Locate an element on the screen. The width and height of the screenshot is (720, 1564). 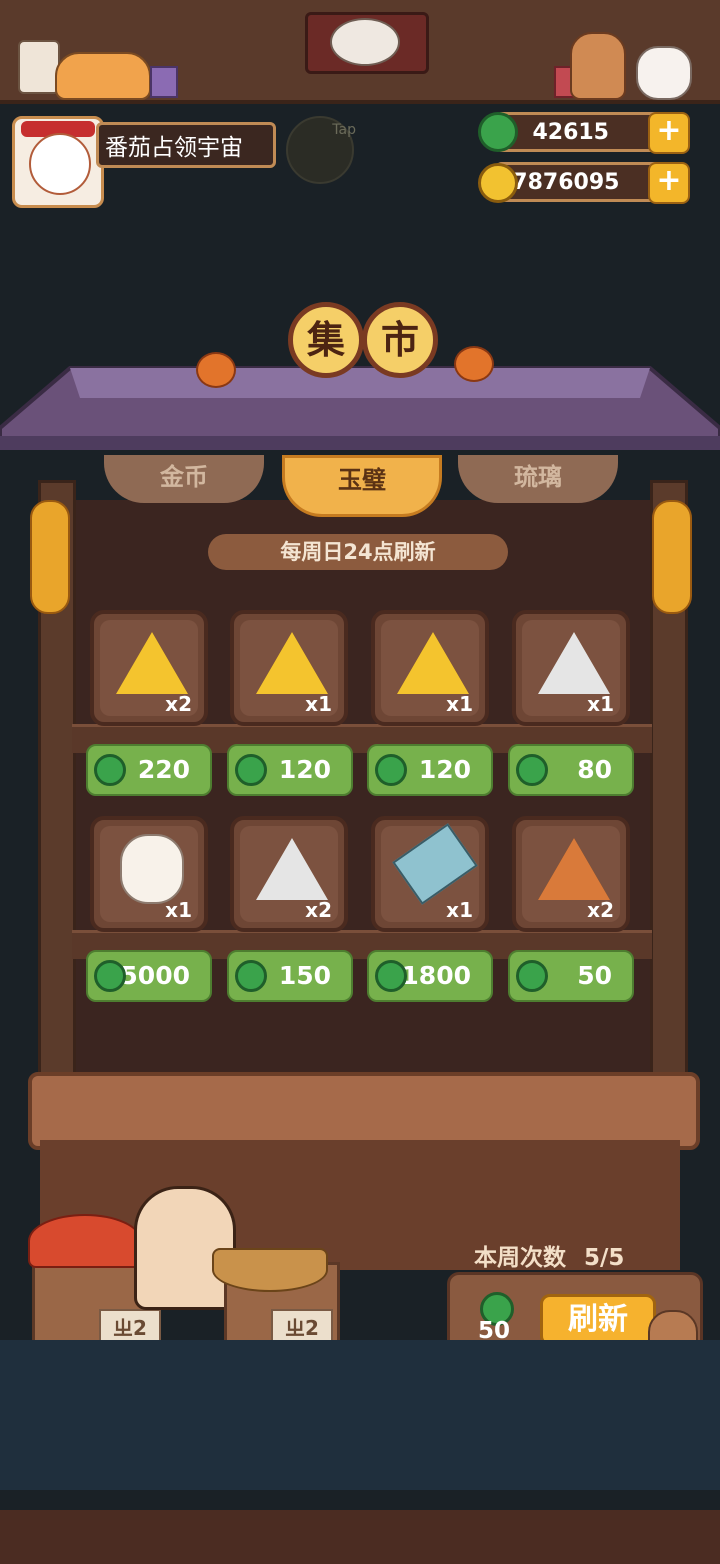
jade-currency-bar: 42615 is located at coordinates (579, 132).